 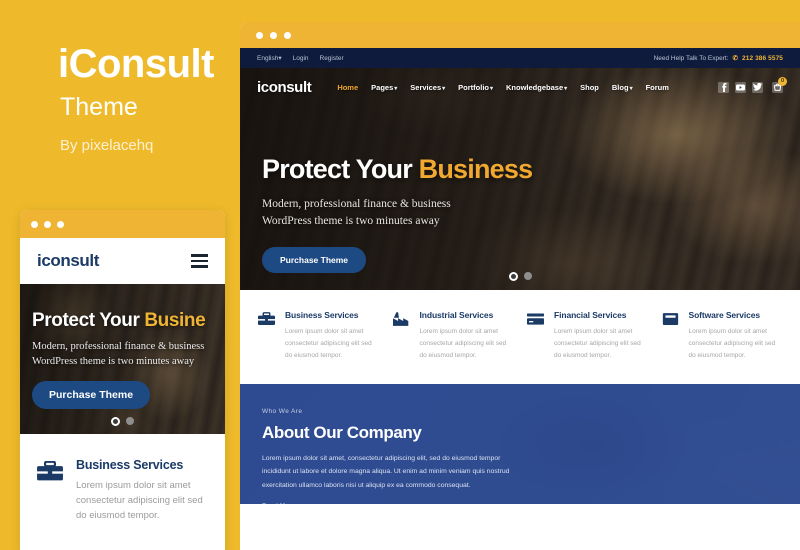 I want to click on nav-item-shop: Shop, so click(x=589, y=87).